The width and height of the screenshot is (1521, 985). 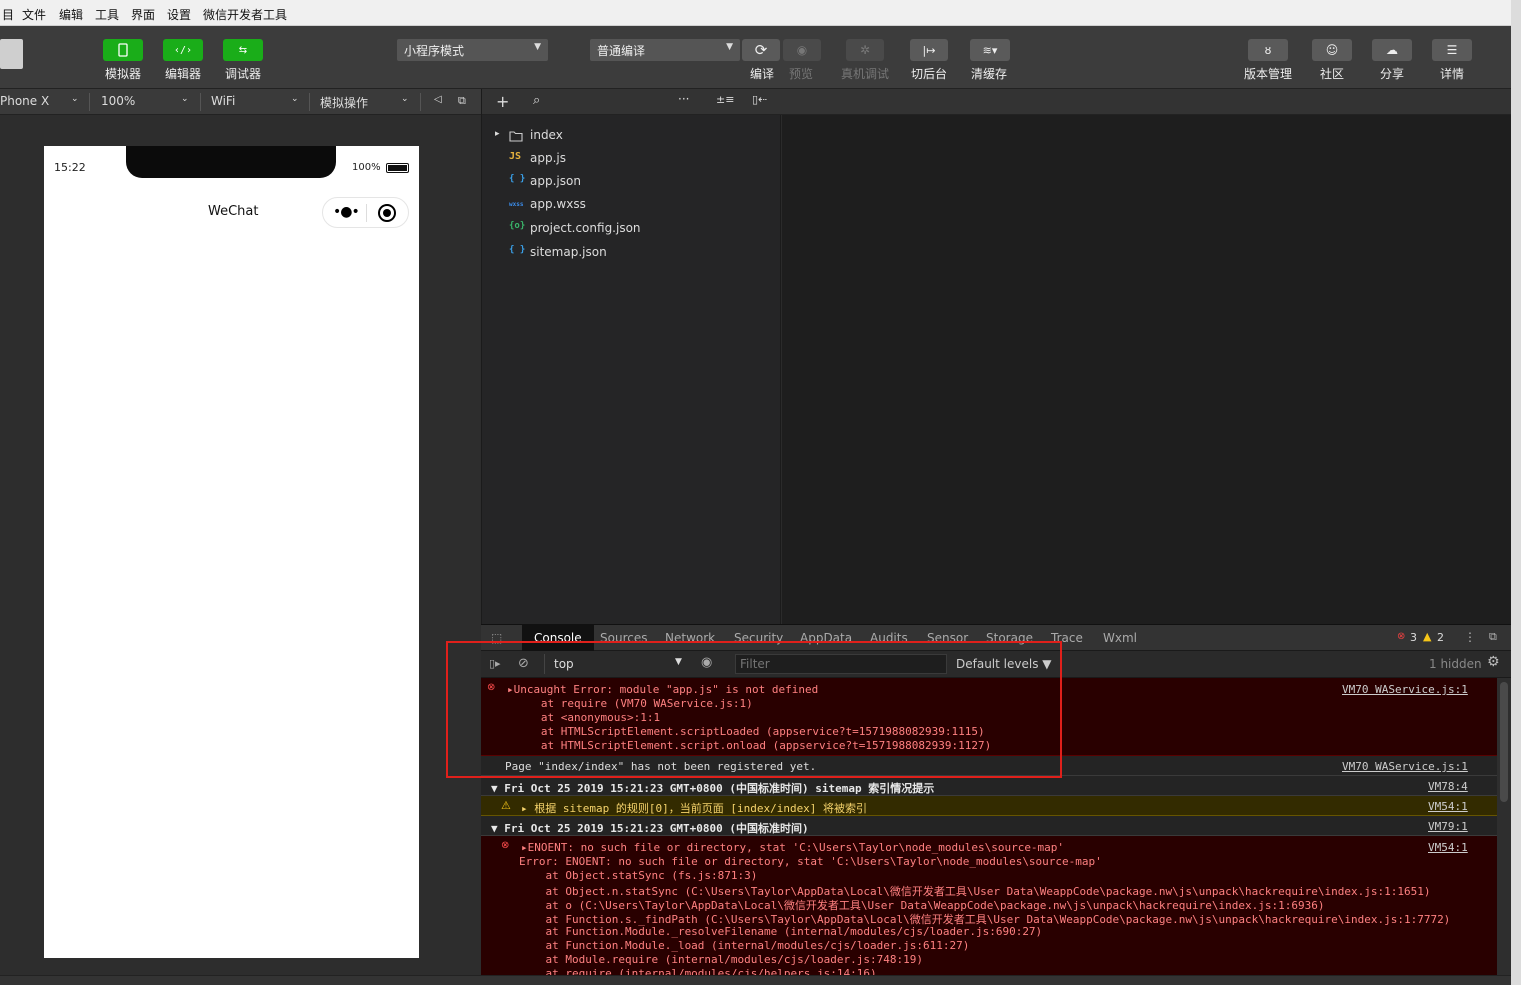 What do you see at coordinates (1470, 637) in the screenshot?
I see `kebab-menu-icon: ⋮` at bounding box center [1470, 637].